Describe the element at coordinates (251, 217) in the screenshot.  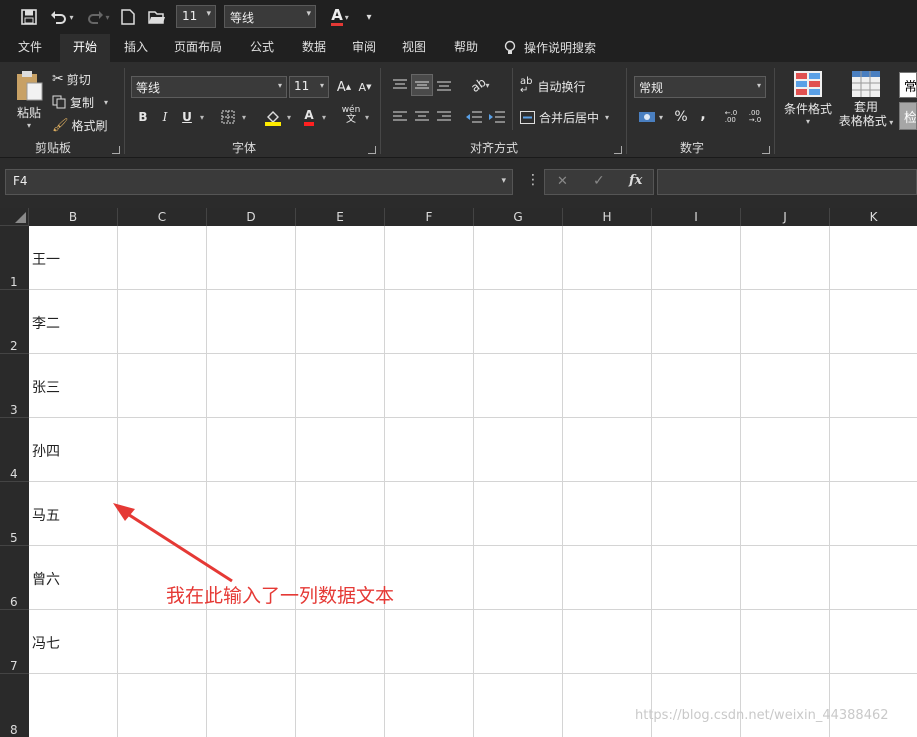
I see `column-header-d: D` at that location.